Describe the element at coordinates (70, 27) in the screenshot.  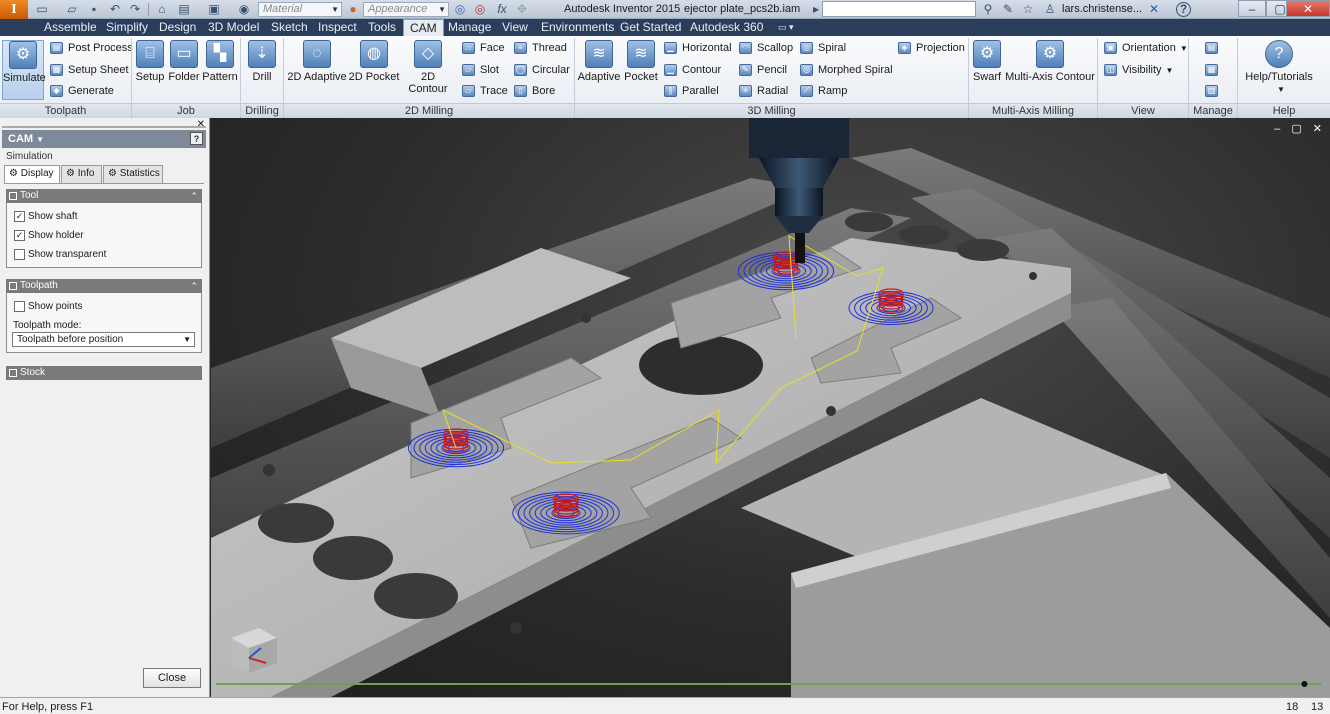
I see `tab-assemble: Assemble` at that location.